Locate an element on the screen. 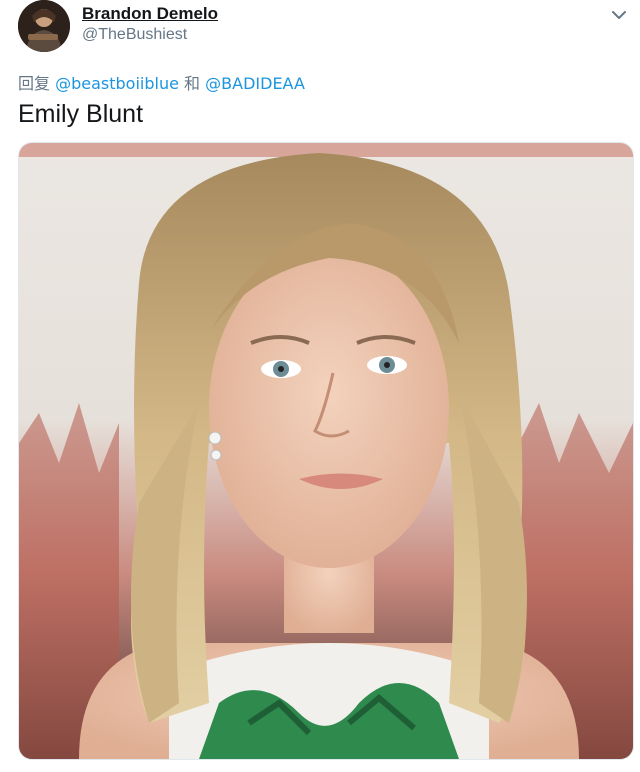 The image size is (640, 772). mention-link-beastboiiblue: @beastboiiblue is located at coordinates (117, 83).